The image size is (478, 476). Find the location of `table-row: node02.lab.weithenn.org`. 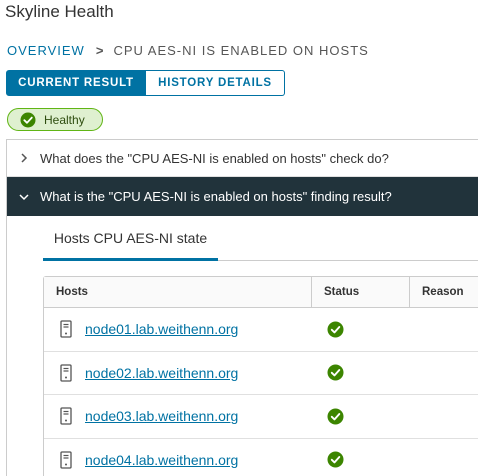

table-row: node02.lab.weithenn.org is located at coordinates (261, 373).